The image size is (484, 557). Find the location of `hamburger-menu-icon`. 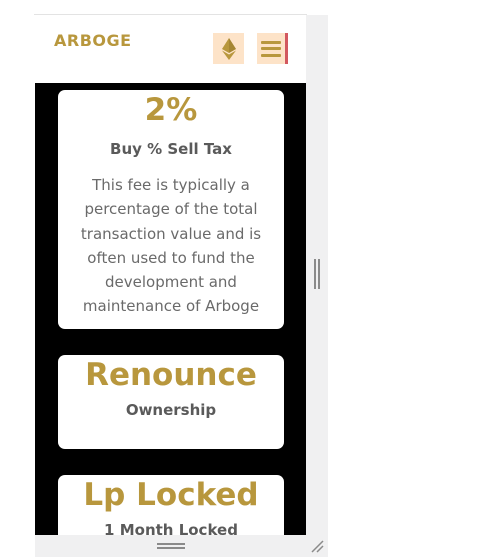

hamburger-menu-icon is located at coordinates (271, 49).